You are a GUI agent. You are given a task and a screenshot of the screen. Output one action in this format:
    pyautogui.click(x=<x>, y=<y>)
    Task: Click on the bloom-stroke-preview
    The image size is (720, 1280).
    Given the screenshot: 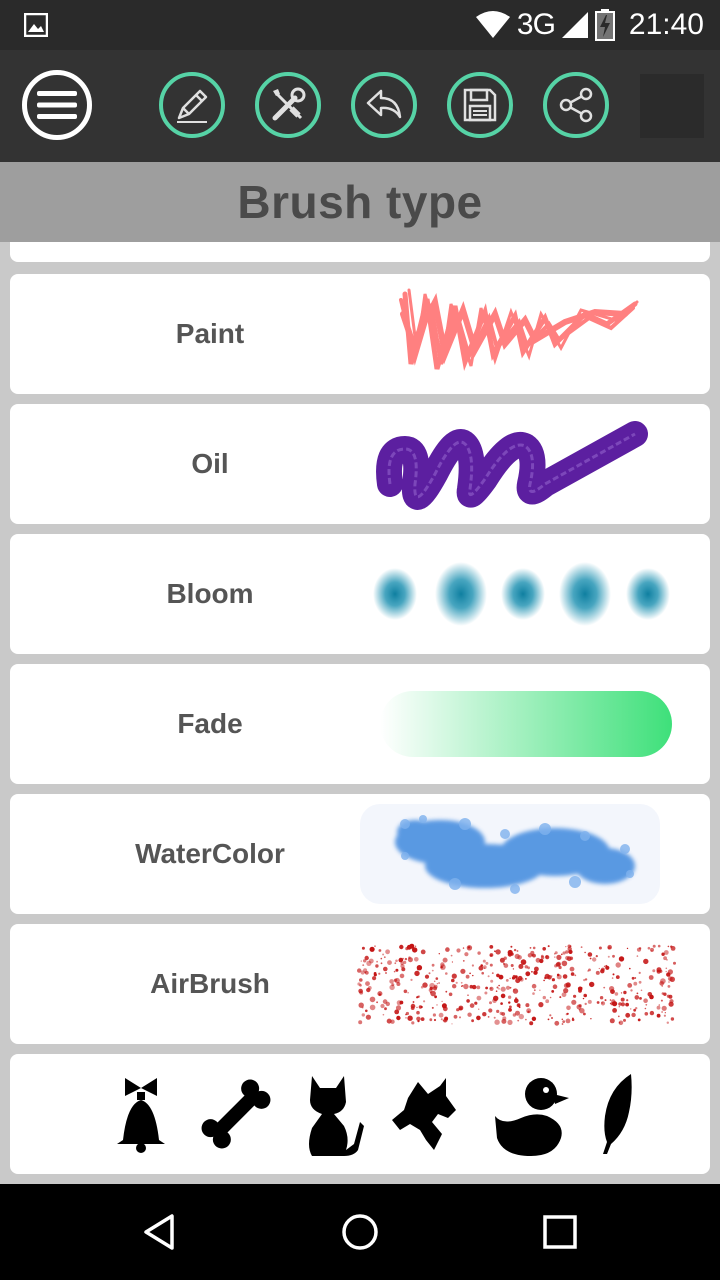 What is the action you would take?
    pyautogui.click(x=521, y=594)
    